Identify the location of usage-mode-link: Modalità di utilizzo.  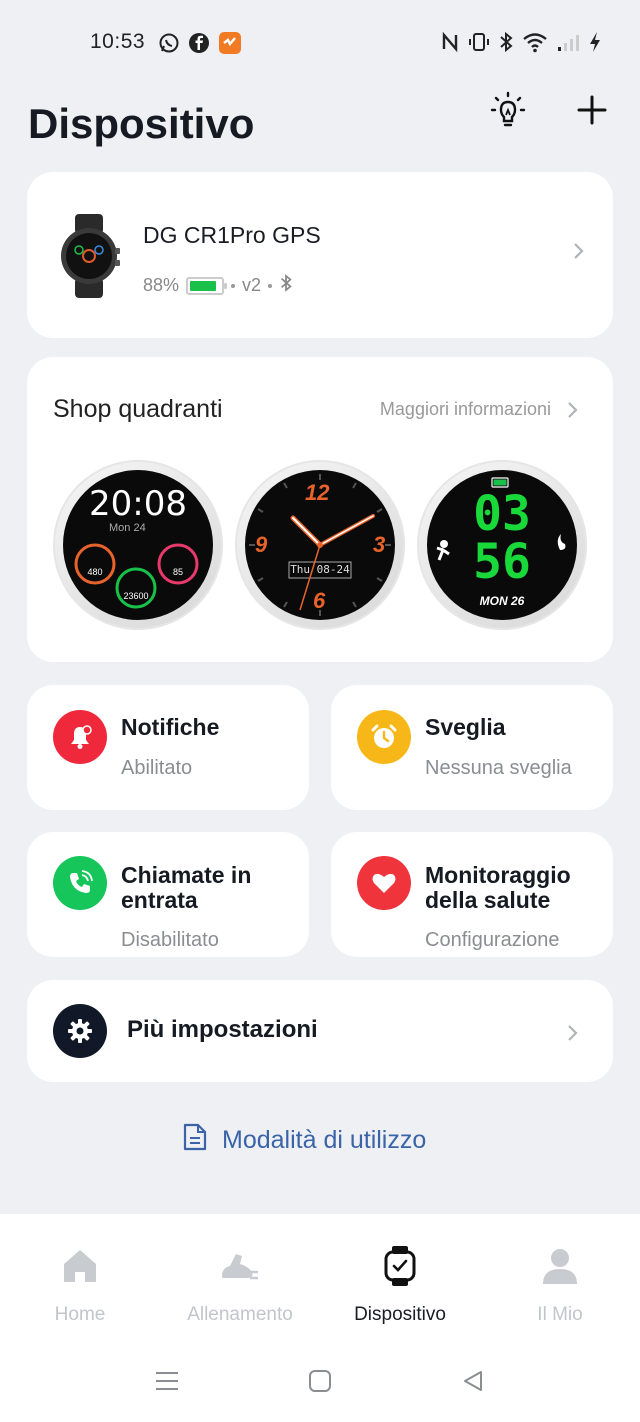
(304, 1140).